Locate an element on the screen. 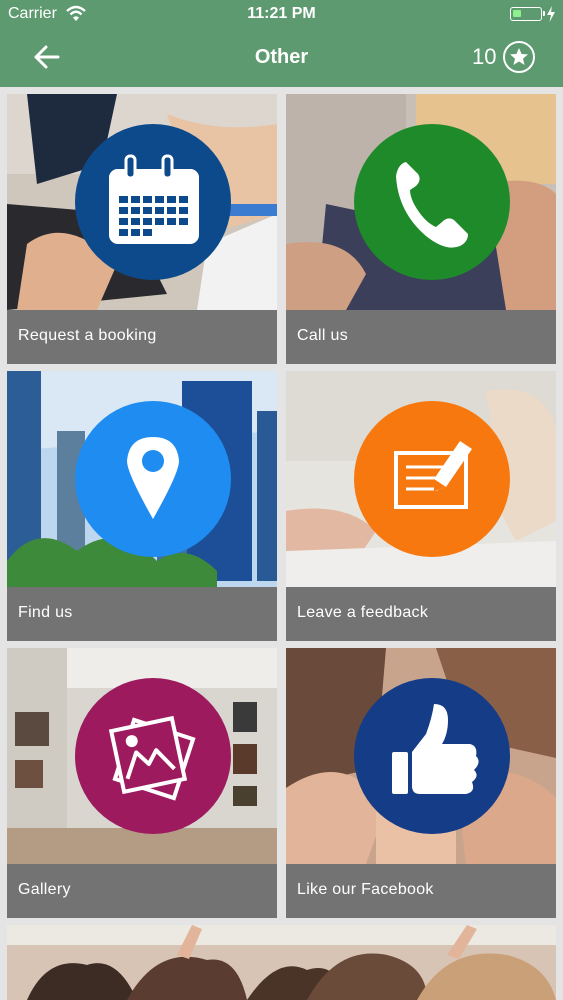 The height and width of the screenshot is (1000, 563). points-count: 10 is located at coordinates (484, 57).